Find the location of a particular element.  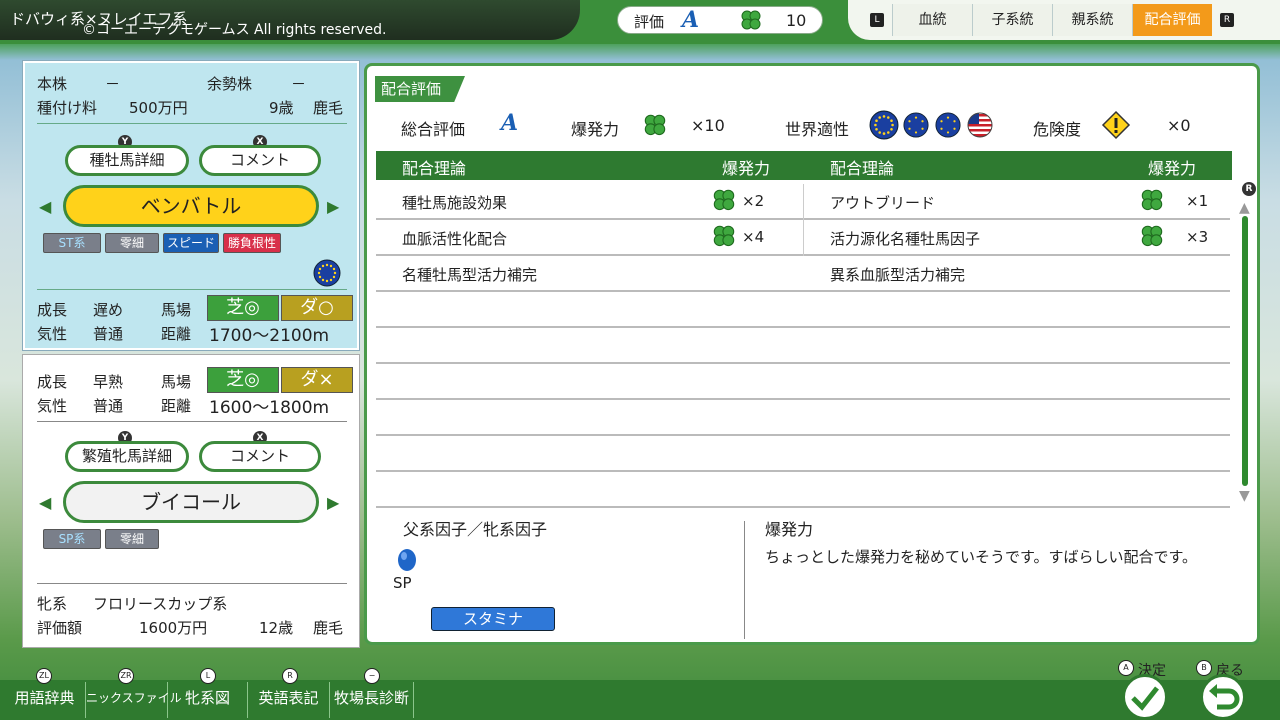

menu-female-line-chart: 牝系図 is located at coordinates (208, 700).